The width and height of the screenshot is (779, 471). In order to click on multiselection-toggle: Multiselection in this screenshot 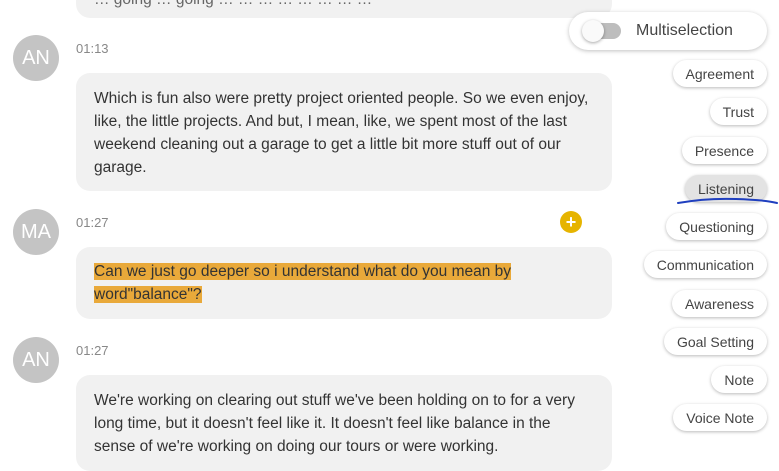, I will do `click(668, 31)`.